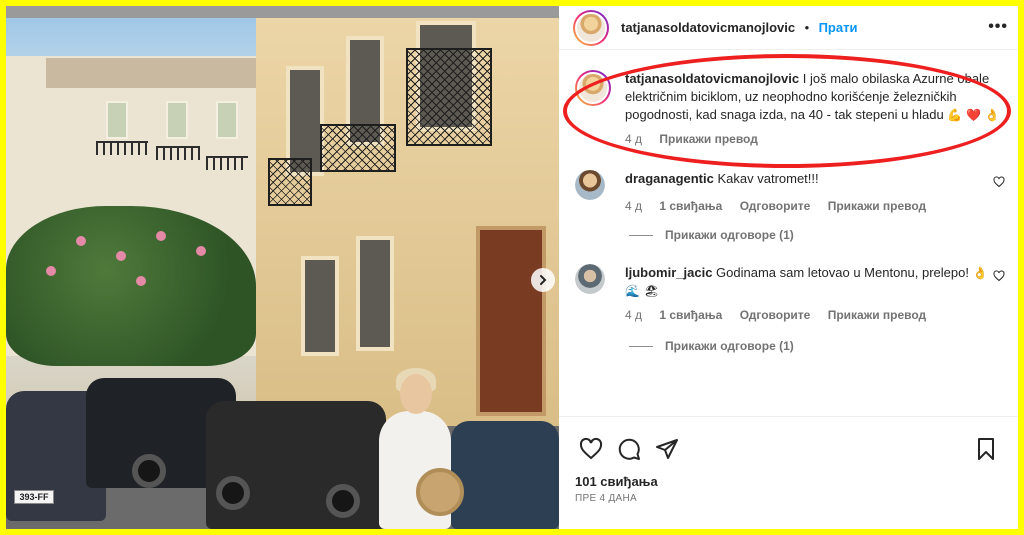 This screenshot has width=1024, height=535. Describe the element at coordinates (668, 272) in the screenshot. I see `comment-username: ljubomir_jacic` at that location.